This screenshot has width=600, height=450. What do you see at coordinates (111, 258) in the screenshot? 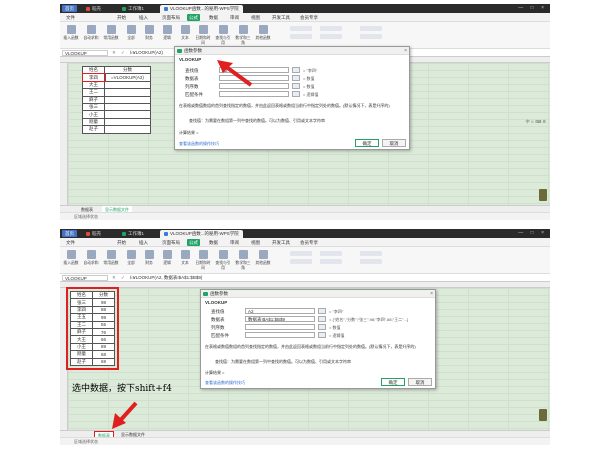
I see `common-functions-button: 常用函数` at bounding box center [111, 258].